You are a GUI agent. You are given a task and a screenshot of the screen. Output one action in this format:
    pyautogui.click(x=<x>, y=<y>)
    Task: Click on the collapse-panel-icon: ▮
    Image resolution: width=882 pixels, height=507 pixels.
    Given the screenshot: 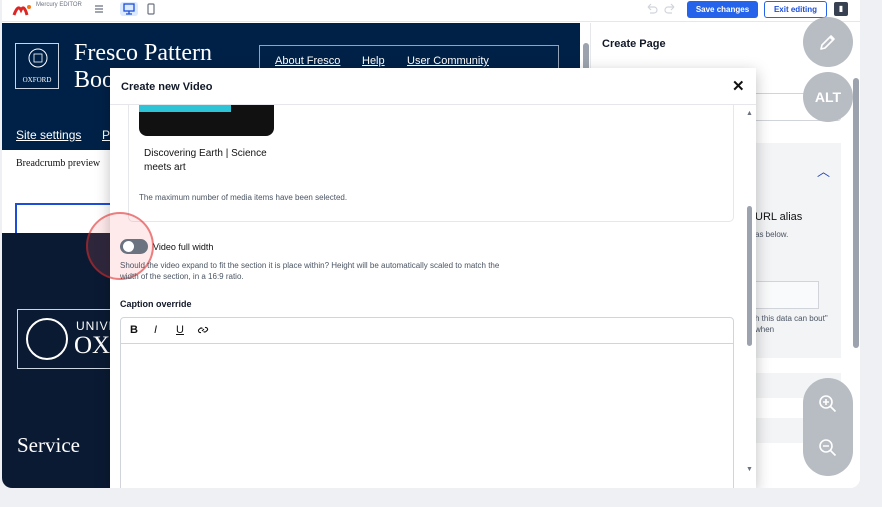 What is the action you would take?
    pyautogui.click(x=841, y=9)
    